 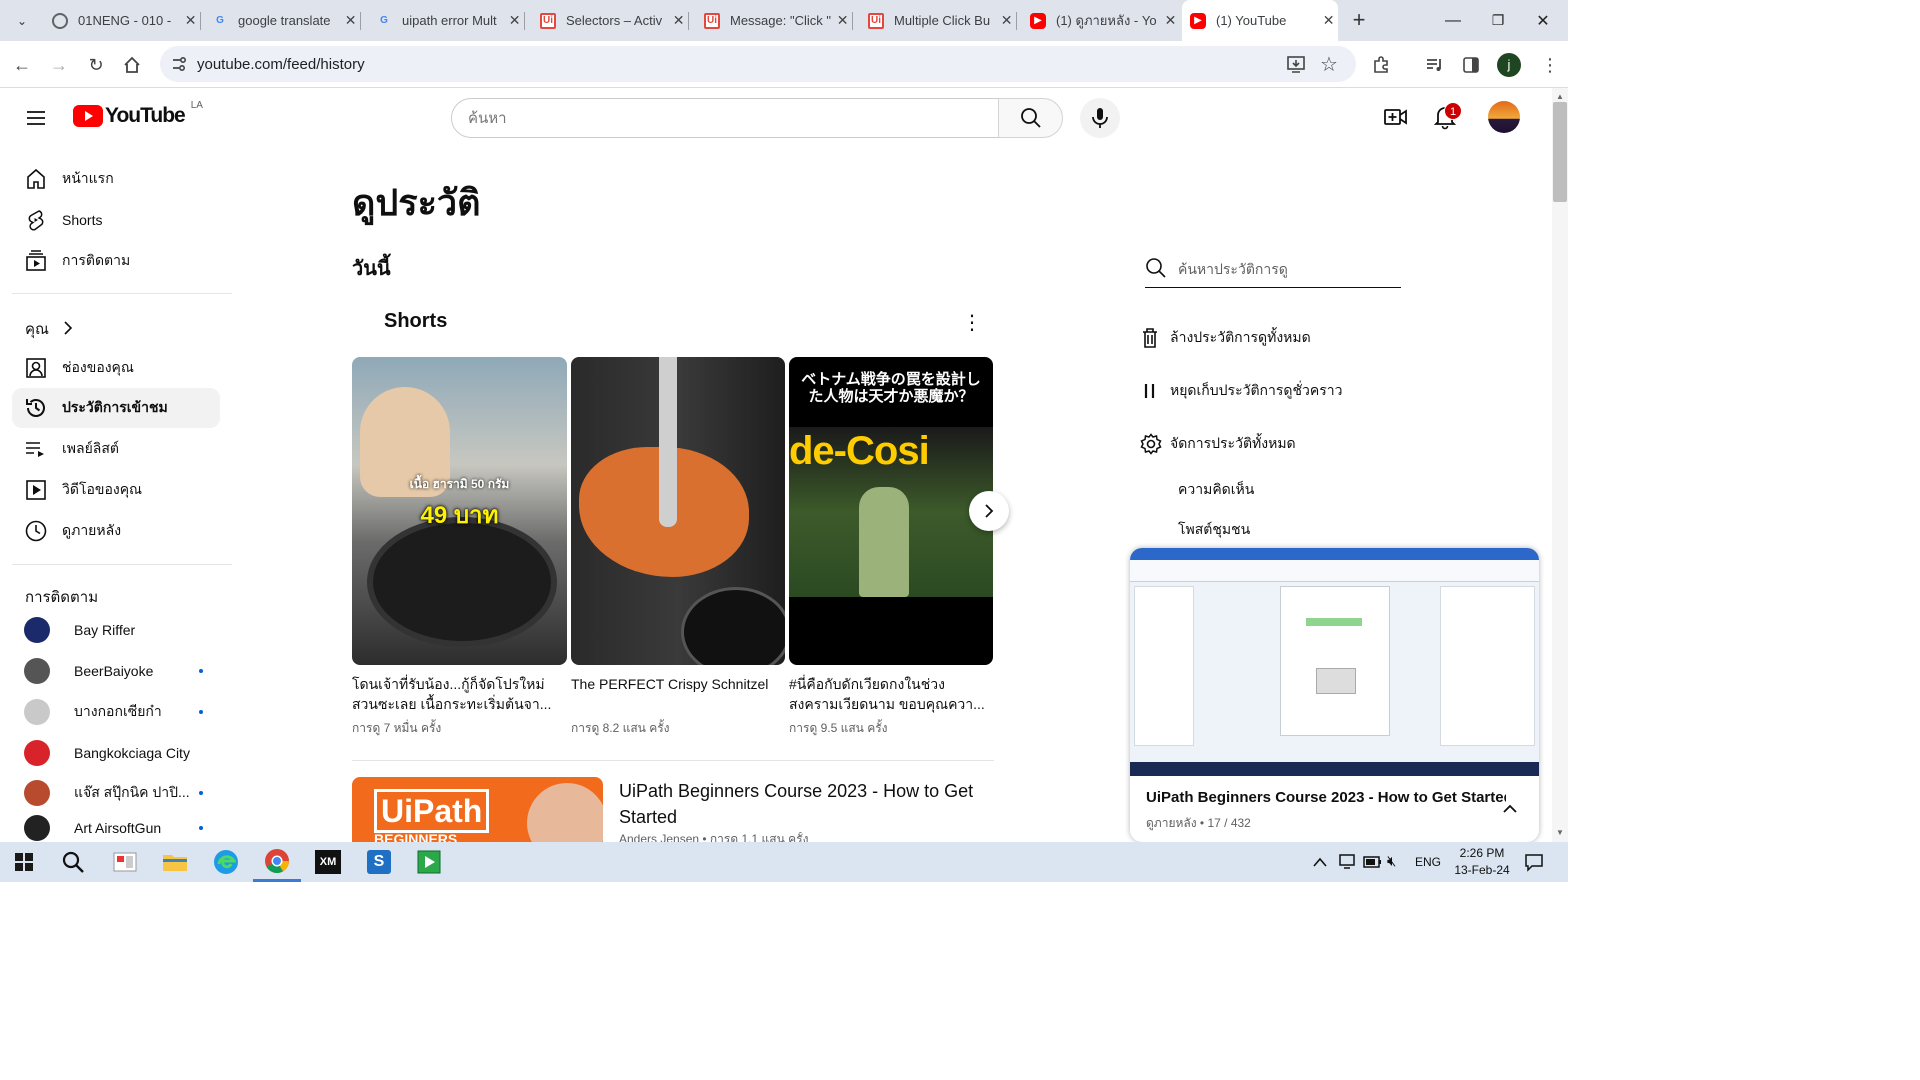 What do you see at coordinates (1359, 21) in the screenshot?
I see `new-tab-button: +` at bounding box center [1359, 21].